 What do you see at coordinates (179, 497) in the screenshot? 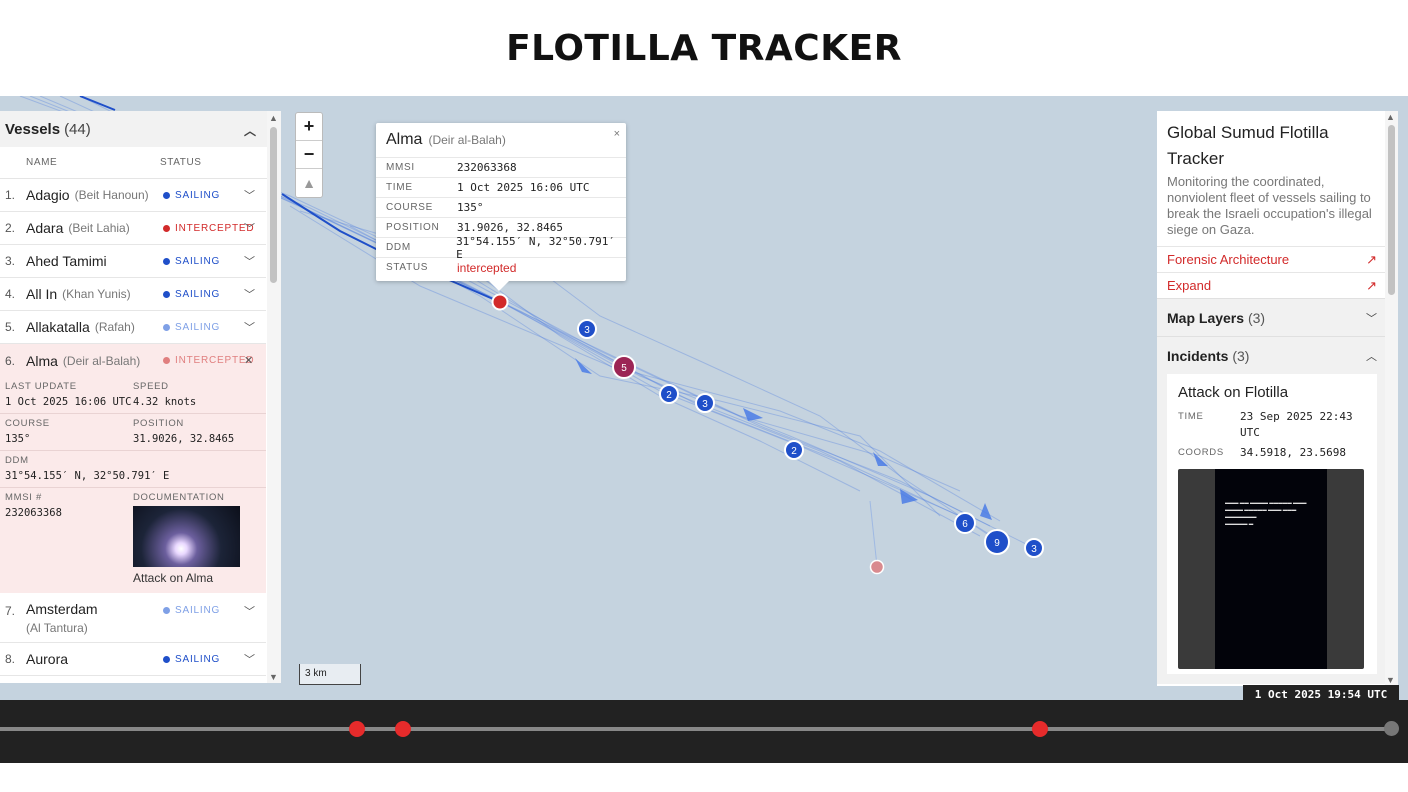
I see `documentation-label: DOCUMENTATION` at bounding box center [179, 497].